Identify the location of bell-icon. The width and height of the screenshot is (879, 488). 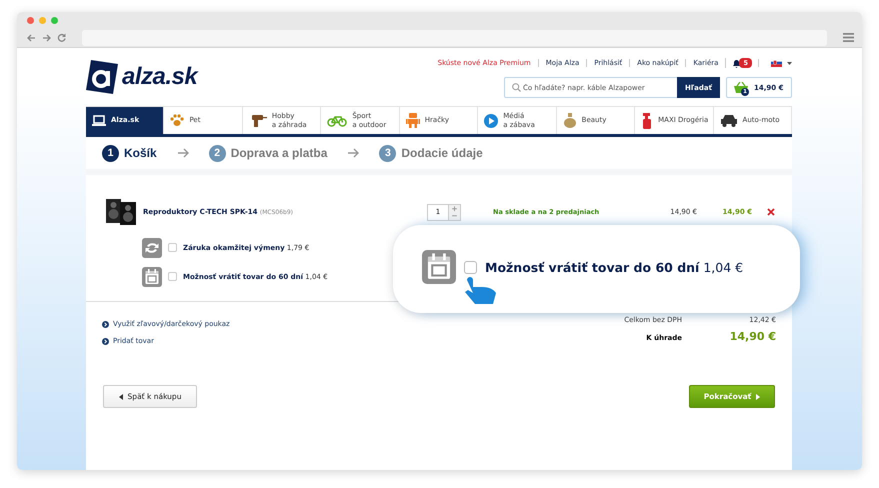
(737, 63).